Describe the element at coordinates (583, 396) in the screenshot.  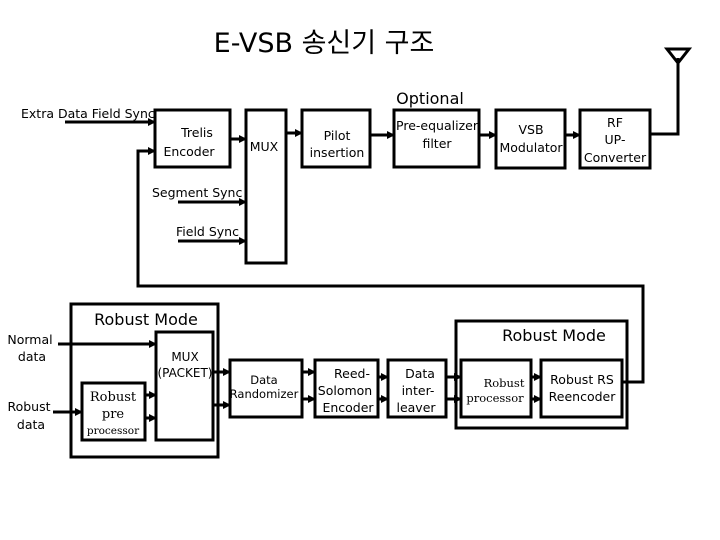
I see `svg-text: Reencoder` at that location.